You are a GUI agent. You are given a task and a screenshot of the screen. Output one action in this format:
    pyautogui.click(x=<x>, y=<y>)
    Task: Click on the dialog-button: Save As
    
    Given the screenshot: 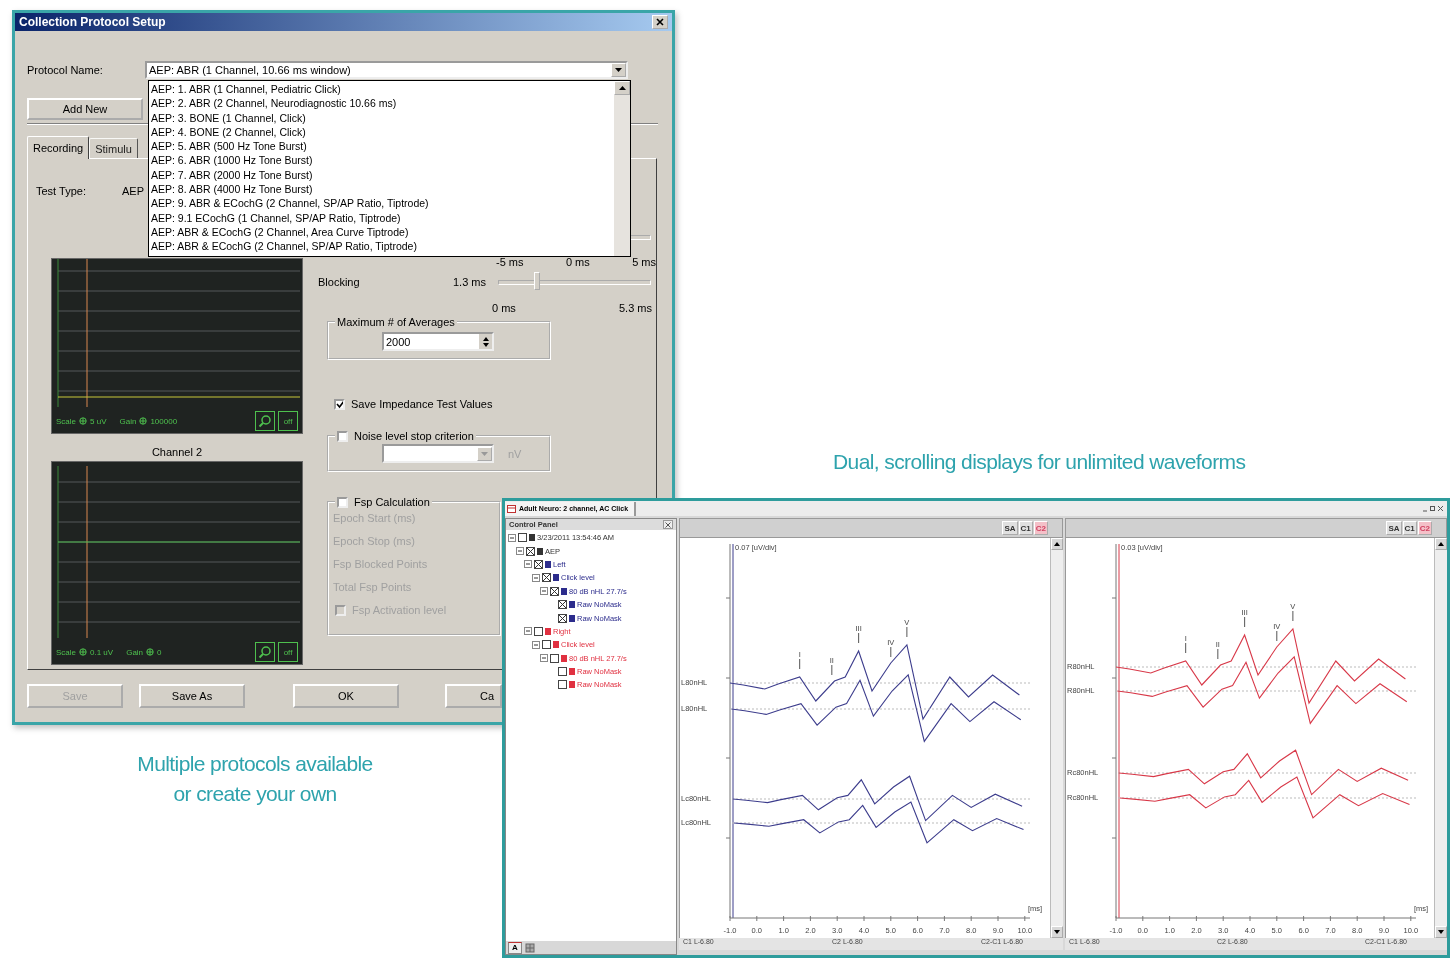 What is the action you would take?
    pyautogui.click(x=192, y=696)
    